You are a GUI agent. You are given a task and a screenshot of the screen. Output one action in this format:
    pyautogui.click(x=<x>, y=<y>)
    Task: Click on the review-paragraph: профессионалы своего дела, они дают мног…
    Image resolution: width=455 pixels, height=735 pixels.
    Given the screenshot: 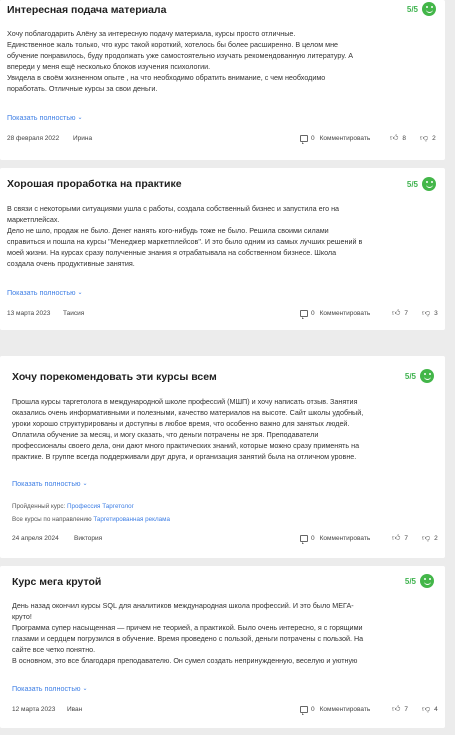 What is the action you would take?
    pyautogui.click(x=186, y=445)
    